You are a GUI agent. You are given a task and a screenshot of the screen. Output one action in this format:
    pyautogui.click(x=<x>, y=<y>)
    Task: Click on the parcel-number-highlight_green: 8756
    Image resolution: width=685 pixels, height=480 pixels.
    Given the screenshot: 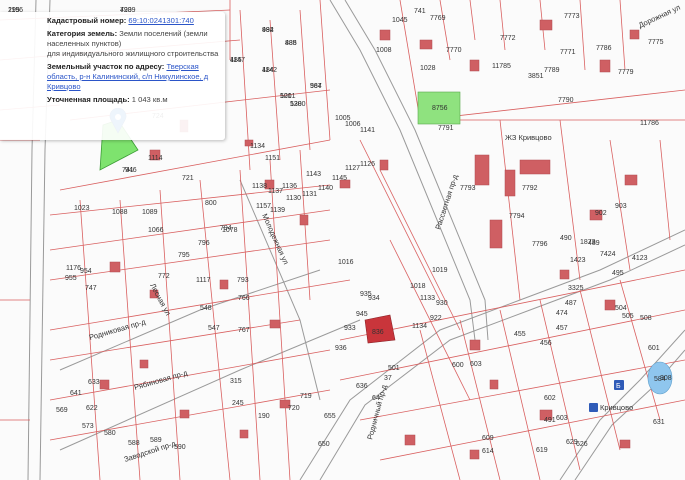 What is the action you would take?
    pyautogui.click(x=440, y=108)
    